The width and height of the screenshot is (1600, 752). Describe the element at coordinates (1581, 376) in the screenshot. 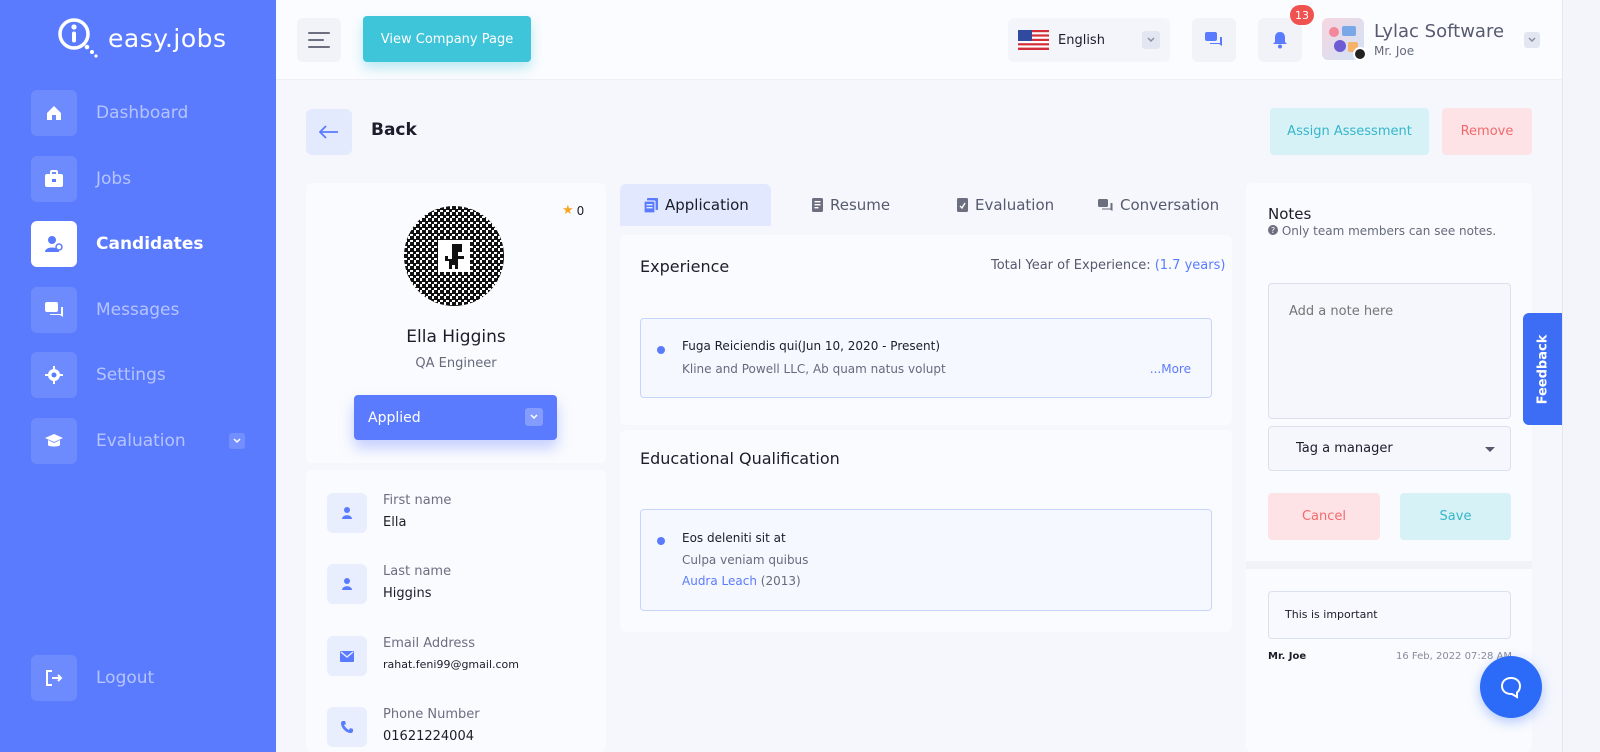

I see `scrollbar` at that location.